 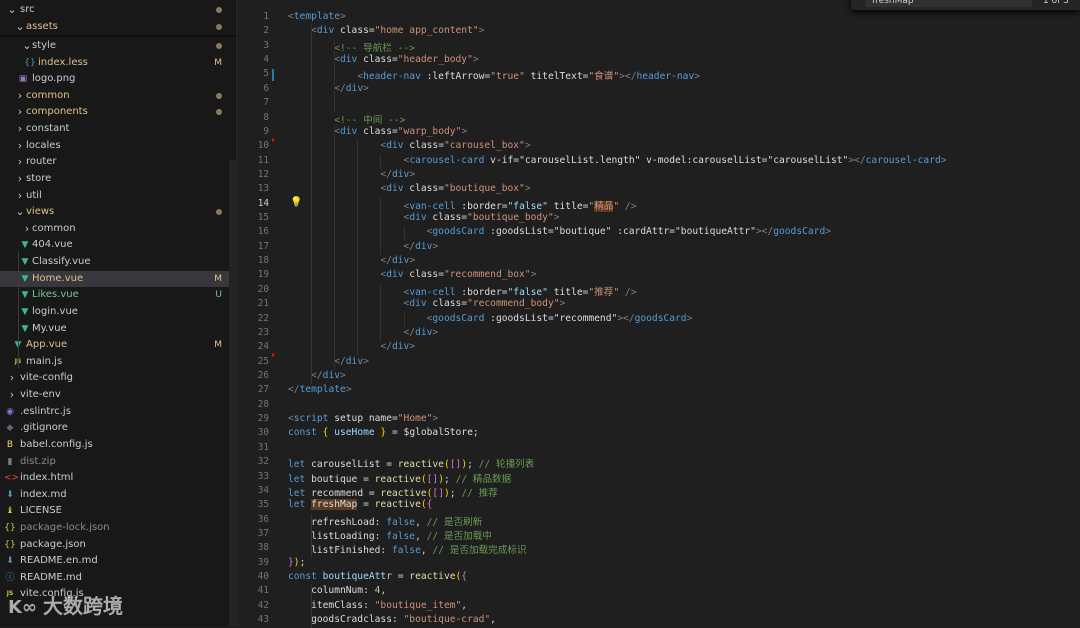 What do you see at coordinates (263, 462) in the screenshot?
I see `line-number: 32` at bounding box center [263, 462].